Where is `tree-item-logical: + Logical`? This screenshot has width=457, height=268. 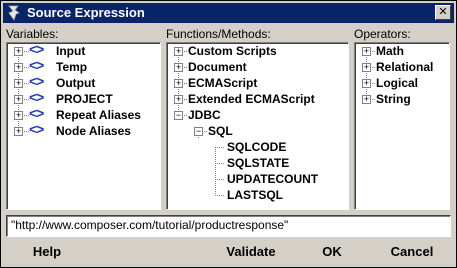 tree-item-logical: + Logical is located at coordinates (401, 83).